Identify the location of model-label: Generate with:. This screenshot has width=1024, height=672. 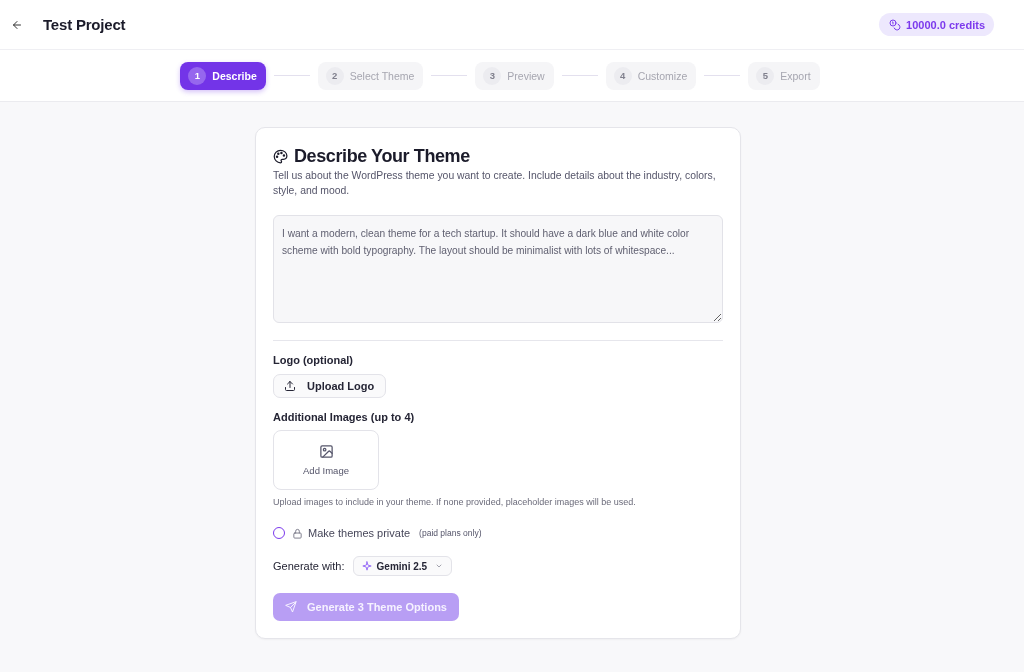
(309, 566).